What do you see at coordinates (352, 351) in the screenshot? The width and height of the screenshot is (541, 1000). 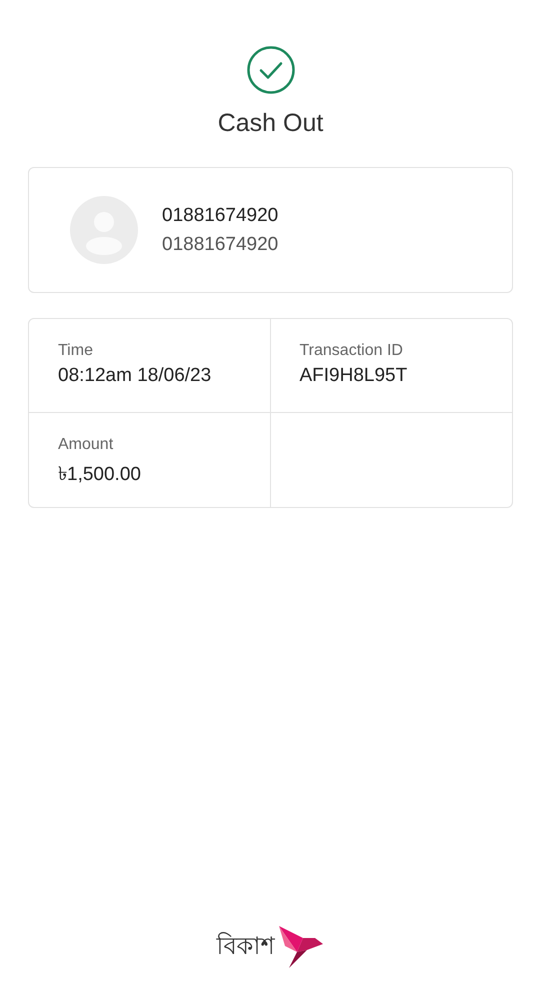 I see `detail-label: Transaction ID` at bounding box center [352, 351].